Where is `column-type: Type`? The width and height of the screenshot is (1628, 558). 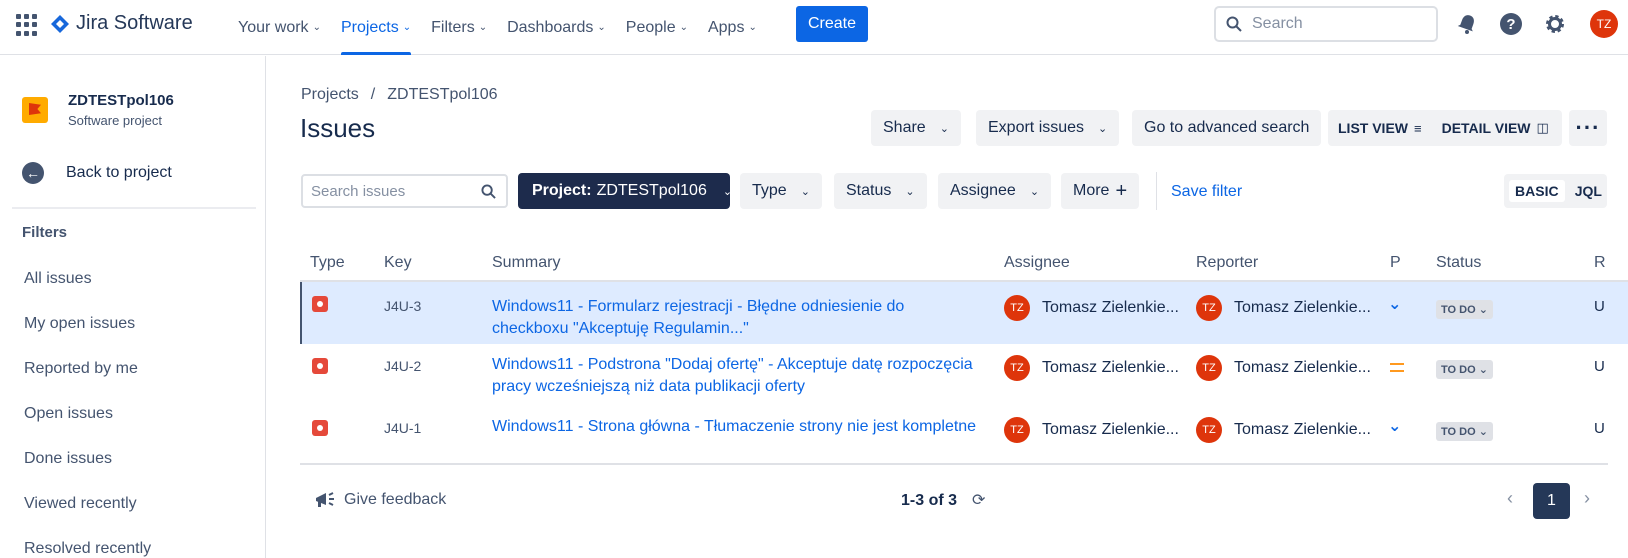
column-type: Type is located at coordinates (327, 263).